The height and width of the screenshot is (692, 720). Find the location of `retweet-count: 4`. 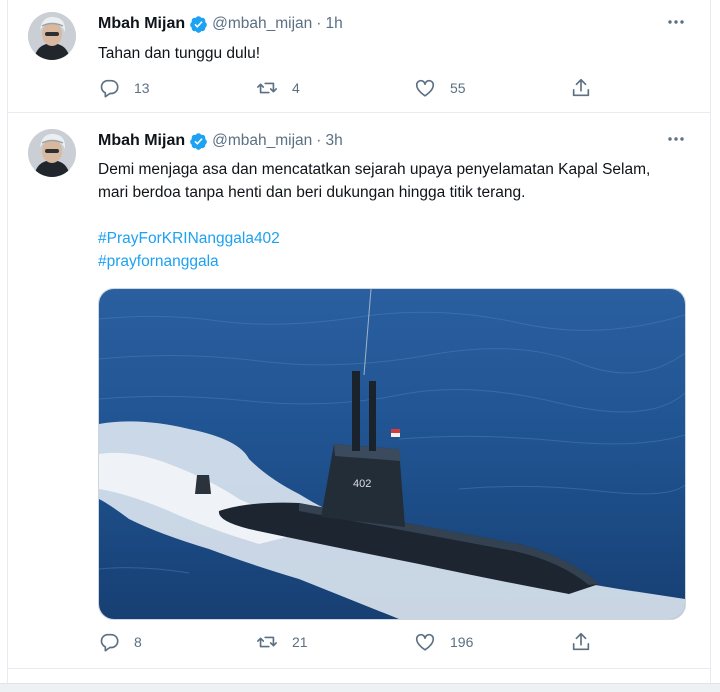

retweet-count: 4 is located at coordinates (296, 88).